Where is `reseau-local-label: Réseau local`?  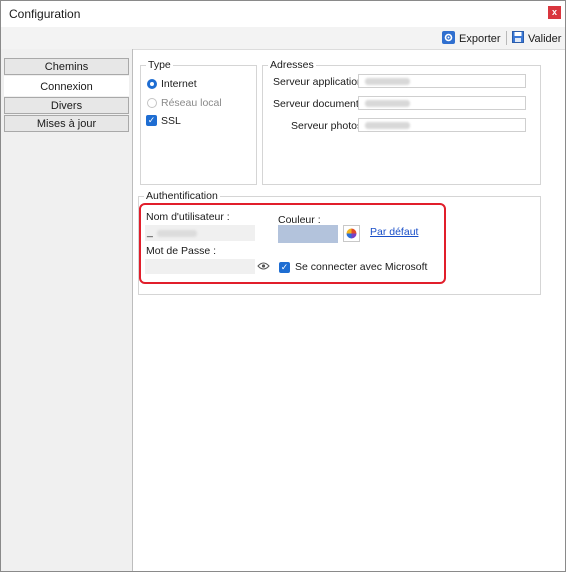
reseau-local-label: Réseau local is located at coordinates (191, 103).